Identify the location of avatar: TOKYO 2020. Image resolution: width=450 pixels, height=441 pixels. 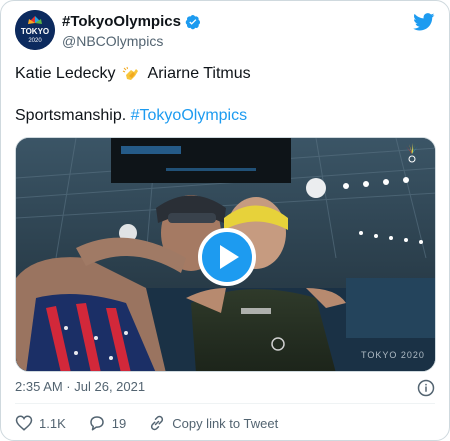
(35, 30).